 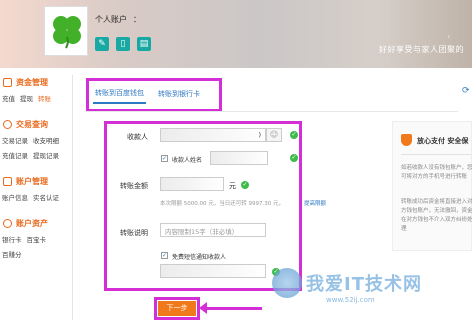 What do you see at coordinates (164, 255) in the screenshot?
I see `sms-checkbox: ✓` at bounding box center [164, 255].